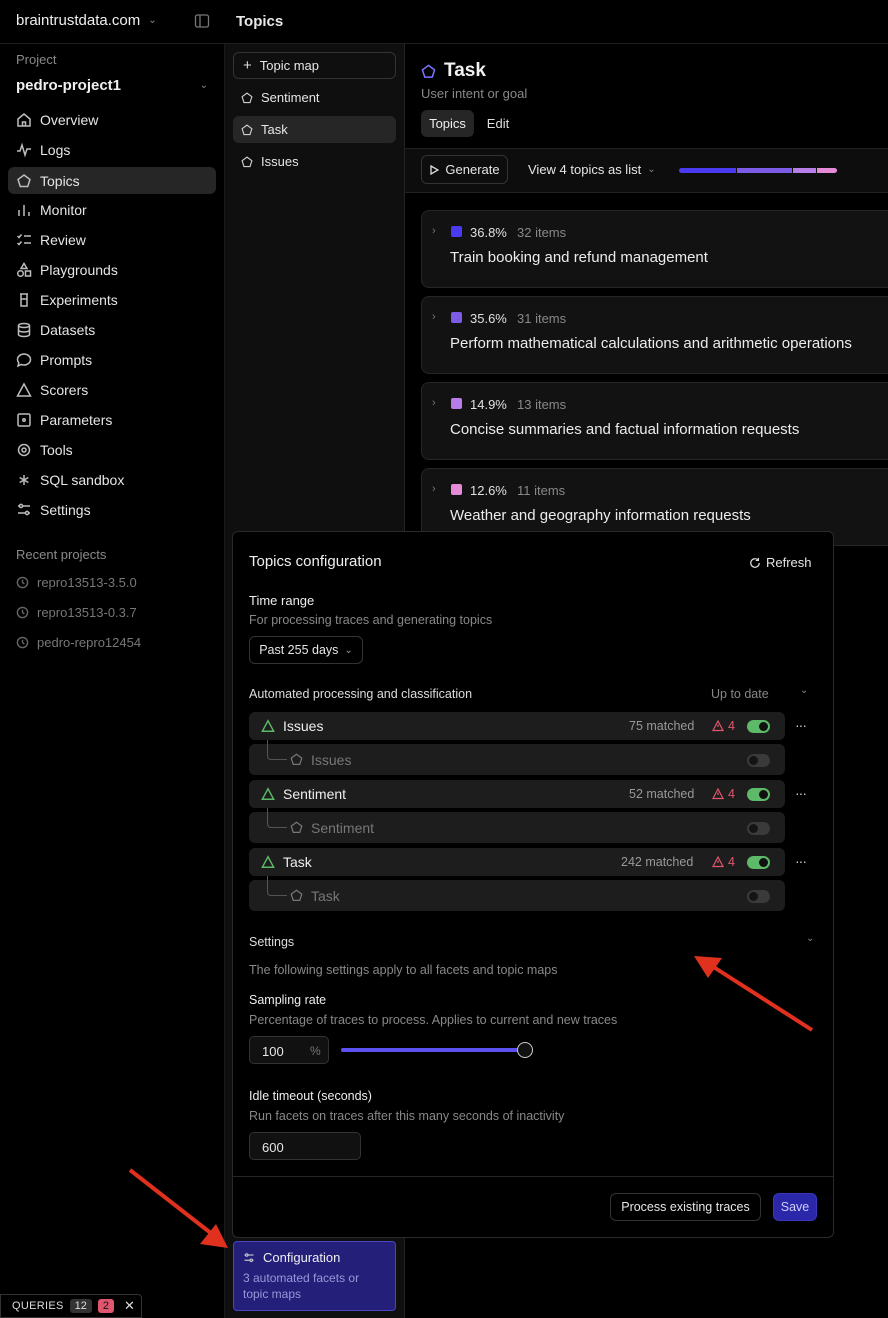  Describe the element at coordinates (592, 169) in the screenshot. I see `view-list-dropdown: View 4 topics as list ⌄` at that location.